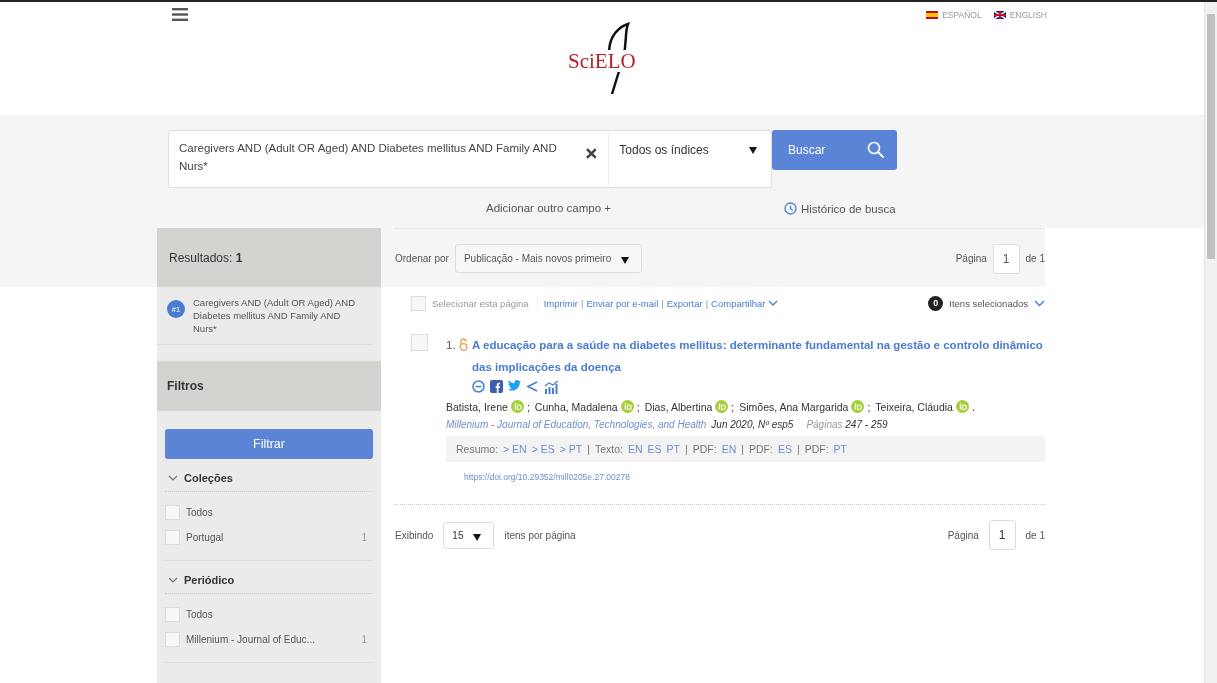 This screenshot has height=683, width=1217. Describe the element at coordinates (551, 387) in the screenshot. I see `chart-icon` at that location.